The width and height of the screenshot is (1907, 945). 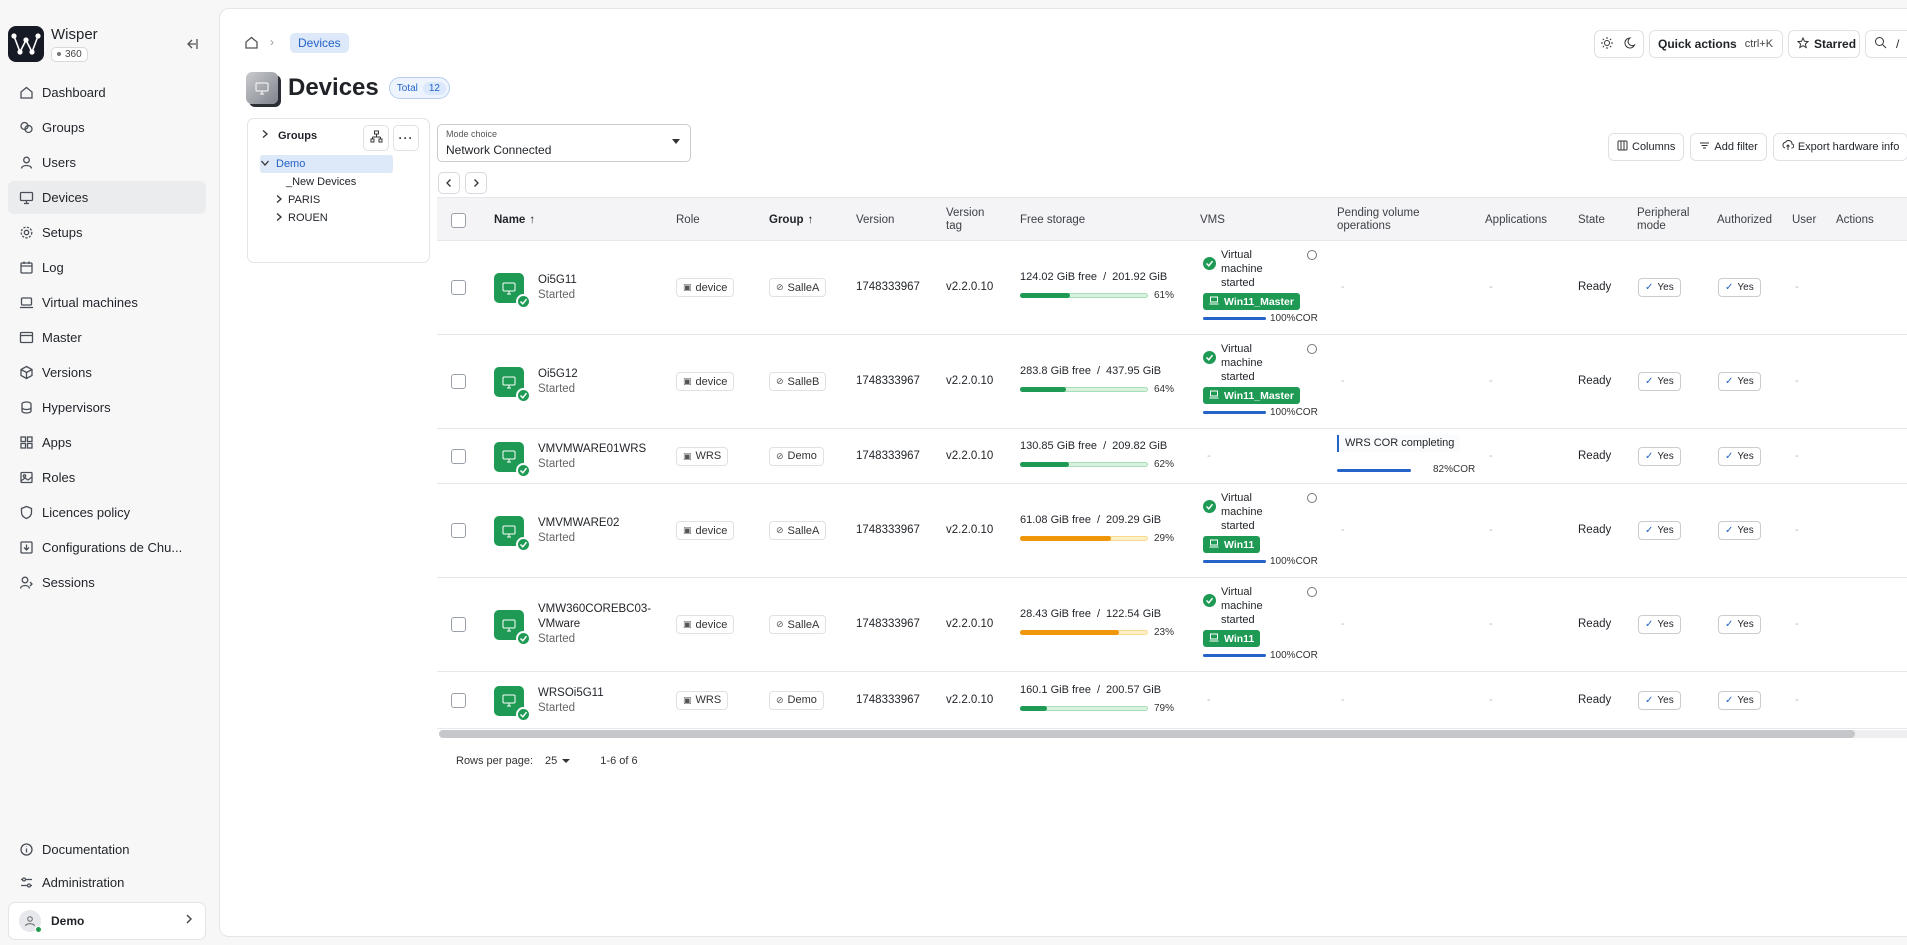 I want to click on sidebar-item-devices: Devices, so click(x=107, y=197).